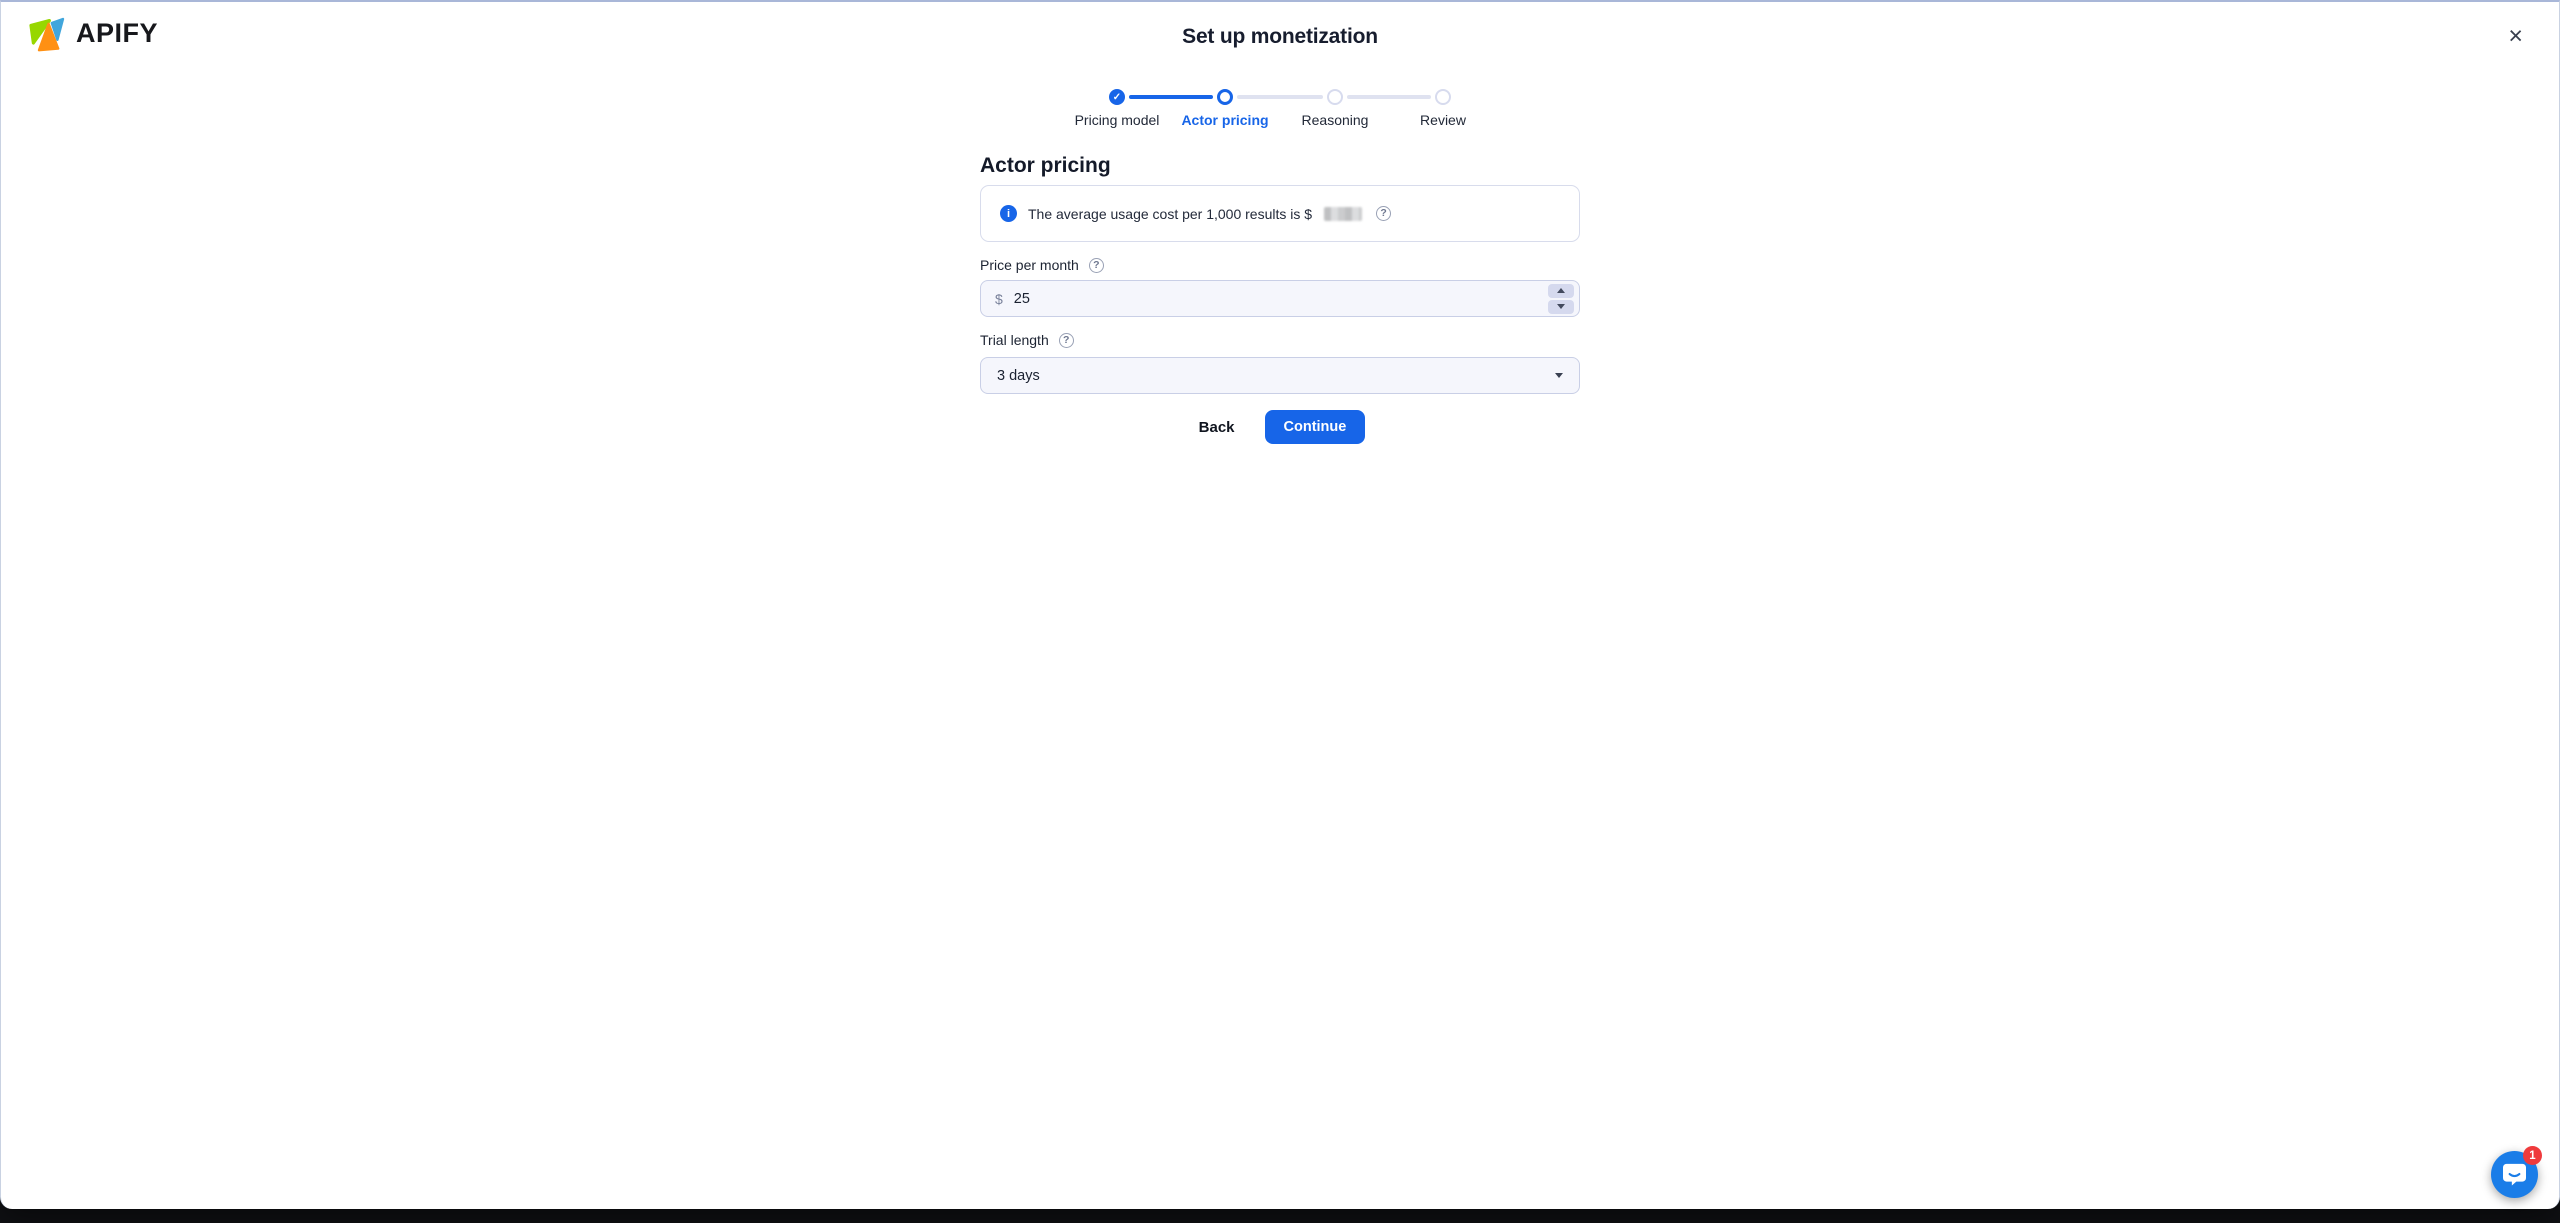 Image resolution: width=2560 pixels, height=1223 pixels. I want to click on trial-length-label-text: Trial length, so click(1014, 340).